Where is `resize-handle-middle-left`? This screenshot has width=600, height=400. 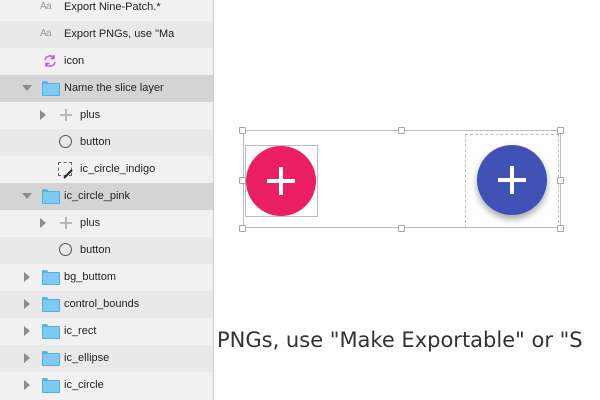 resize-handle-middle-left is located at coordinates (242, 180).